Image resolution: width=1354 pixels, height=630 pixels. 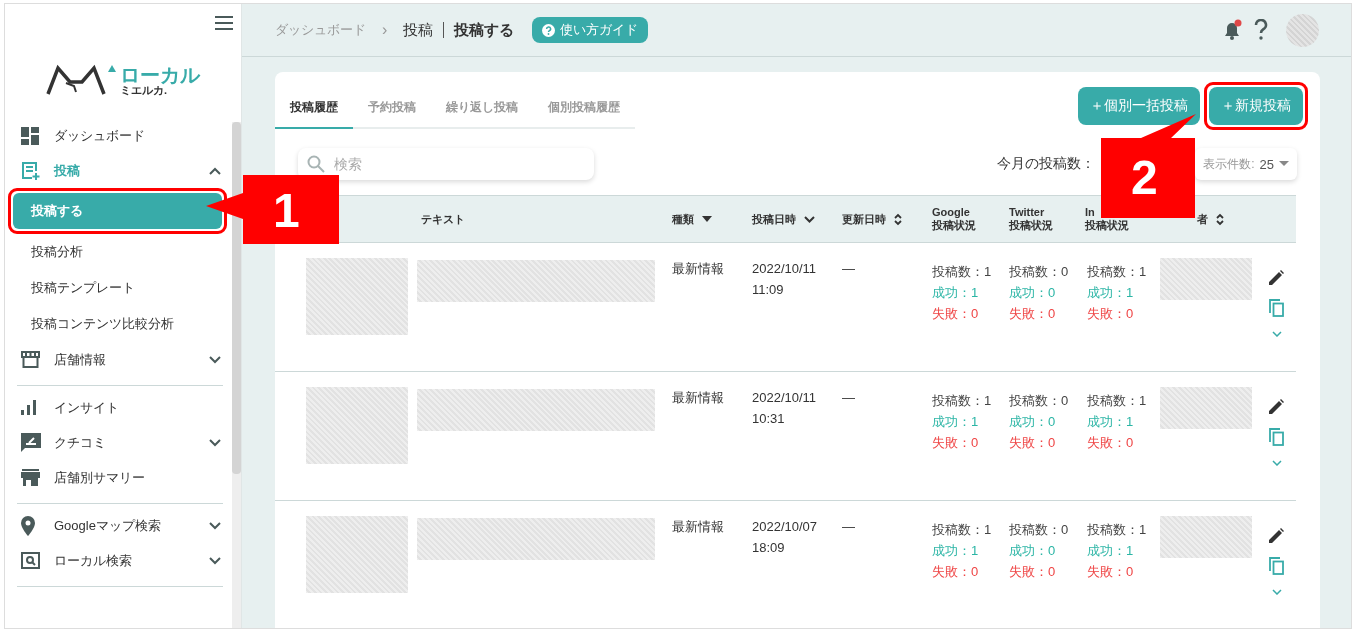 I want to click on table-cell: 2022/10/11 10:31, so click(x=784, y=408).